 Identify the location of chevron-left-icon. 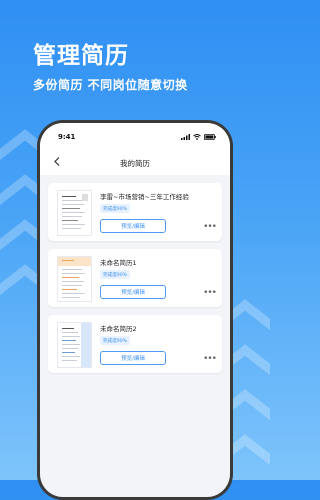
(57, 161).